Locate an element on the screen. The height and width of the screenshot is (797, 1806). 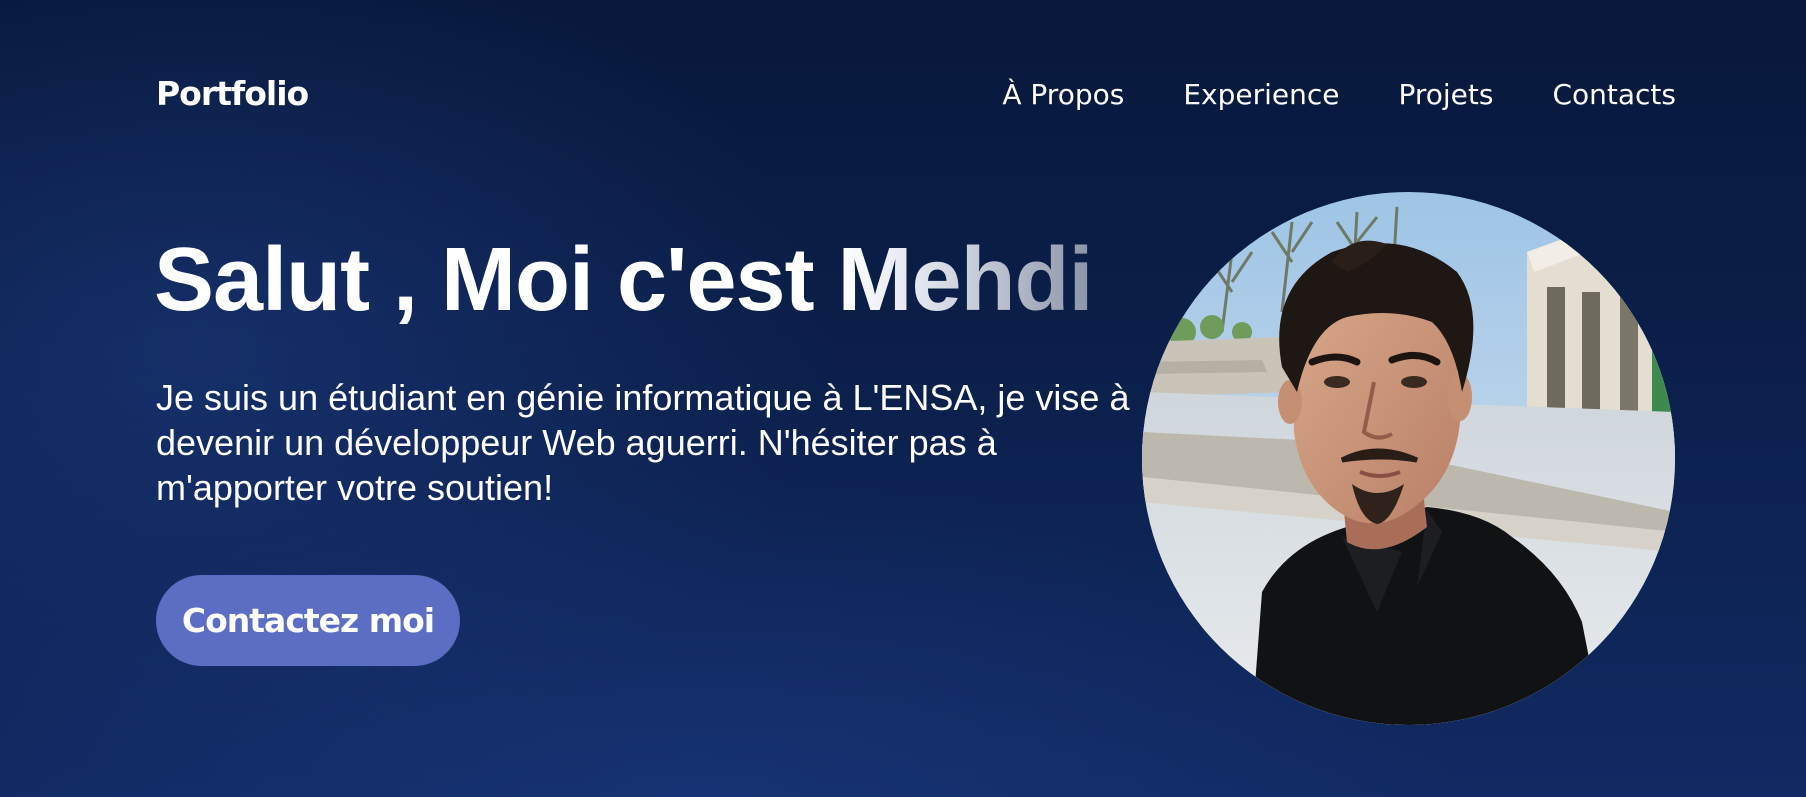
contact-me-button: Contactez moi is located at coordinates (308, 620).